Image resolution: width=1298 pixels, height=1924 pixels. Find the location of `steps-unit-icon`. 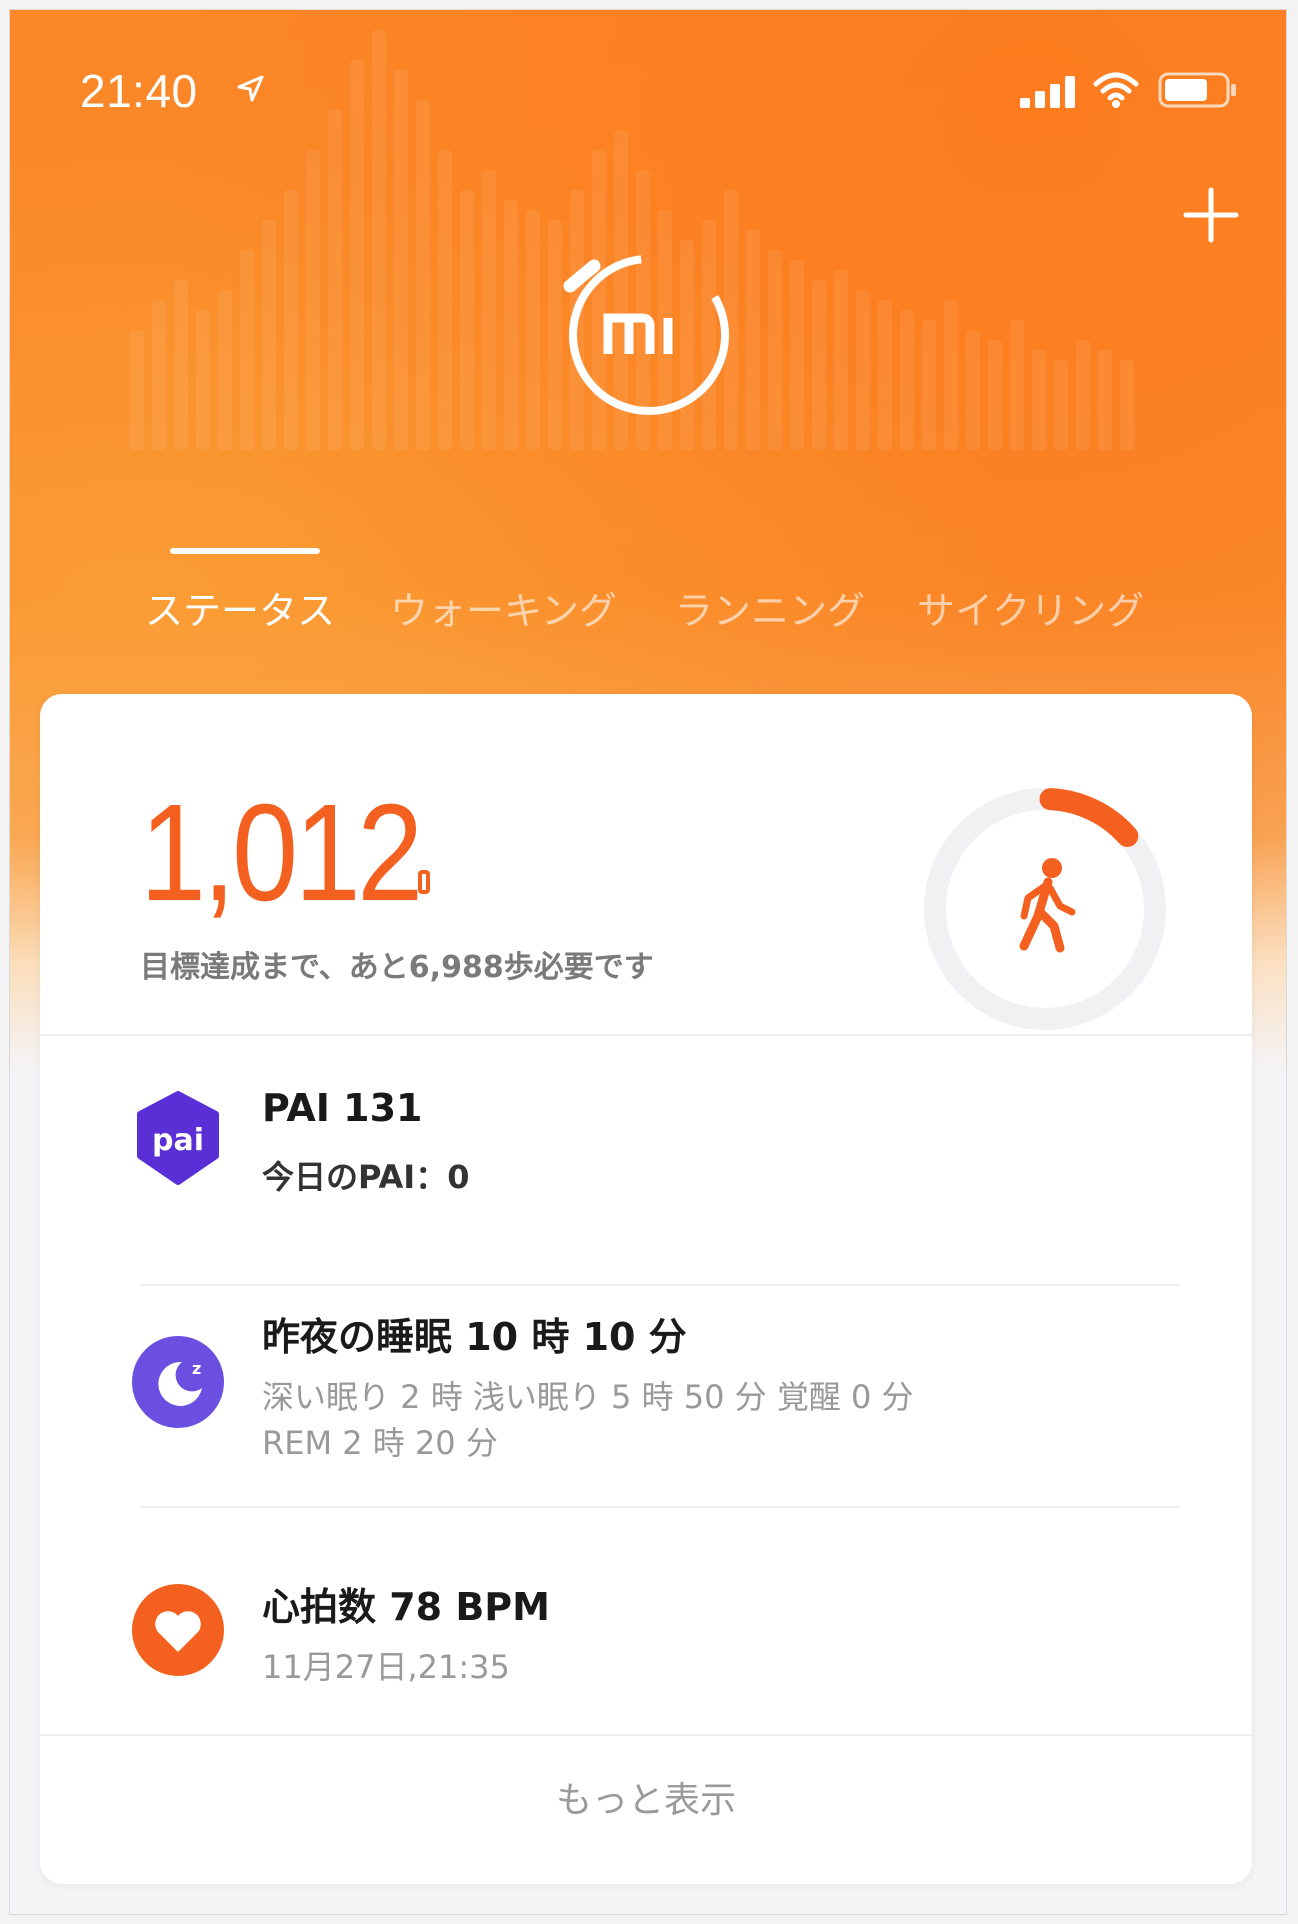

steps-unit-icon is located at coordinates (424, 882).